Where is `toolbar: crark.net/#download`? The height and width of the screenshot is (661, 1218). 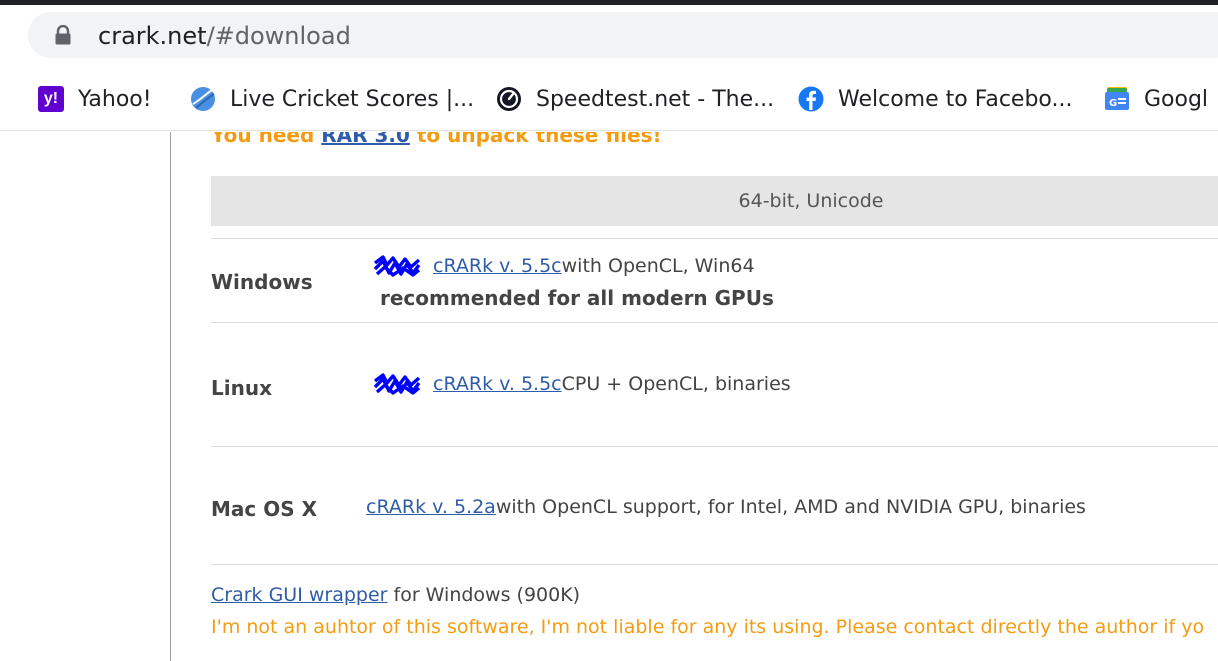
toolbar: crark.net/#download is located at coordinates (609, 36).